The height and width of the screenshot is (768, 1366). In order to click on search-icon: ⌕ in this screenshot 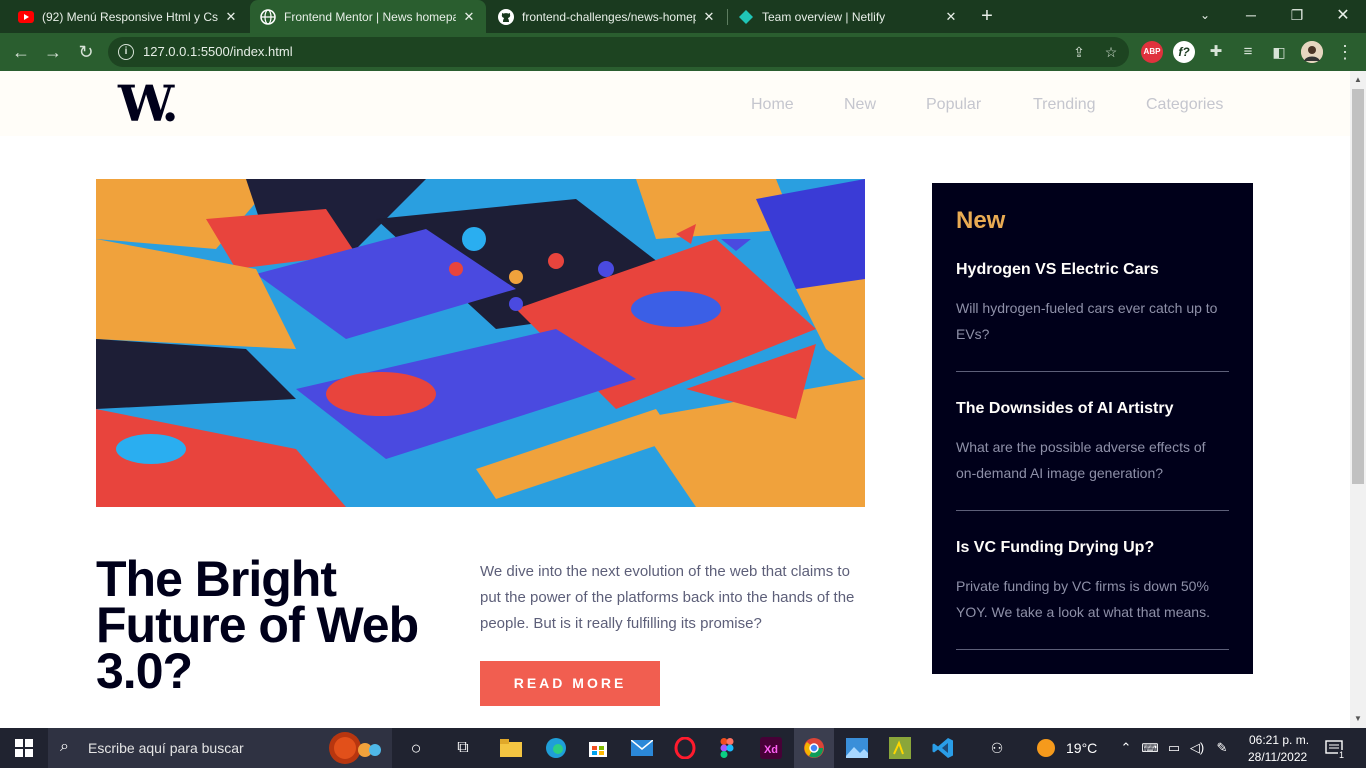, I will do `click(64, 746)`.